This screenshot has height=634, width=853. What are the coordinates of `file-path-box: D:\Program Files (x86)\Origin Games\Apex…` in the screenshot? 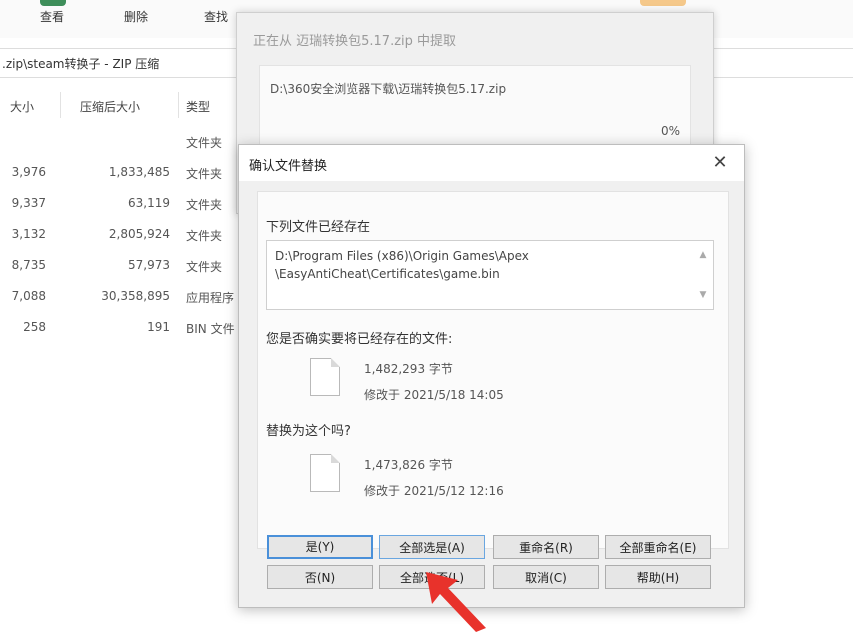 It's located at (490, 275).